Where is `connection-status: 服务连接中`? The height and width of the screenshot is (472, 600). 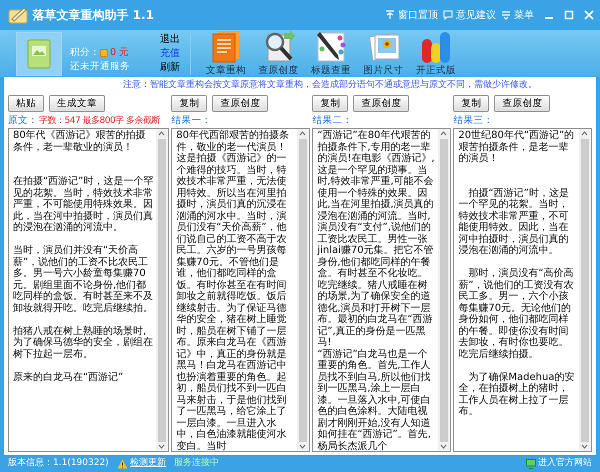 connection-status: 服务连接中 is located at coordinates (197, 463).